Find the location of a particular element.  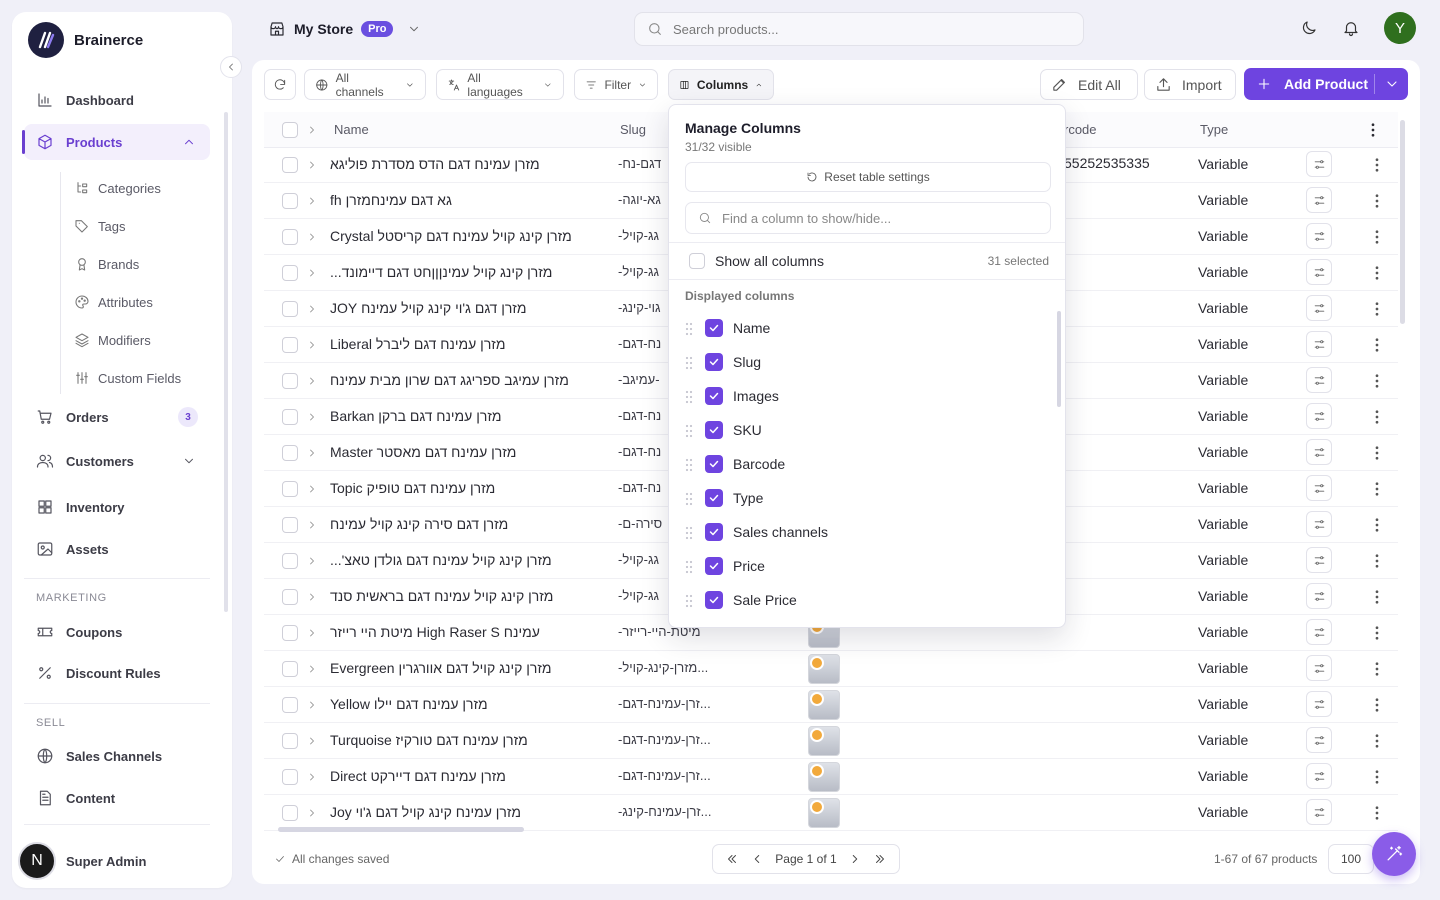

sidebar-collapse-button is located at coordinates (231, 67).